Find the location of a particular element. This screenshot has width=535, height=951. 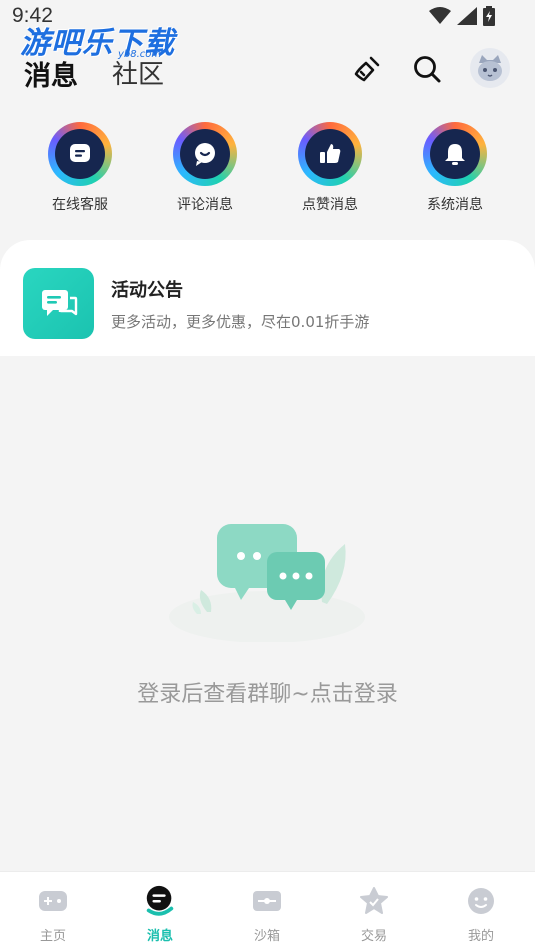

quick-action-label: 评论消息 is located at coordinates (205, 205).